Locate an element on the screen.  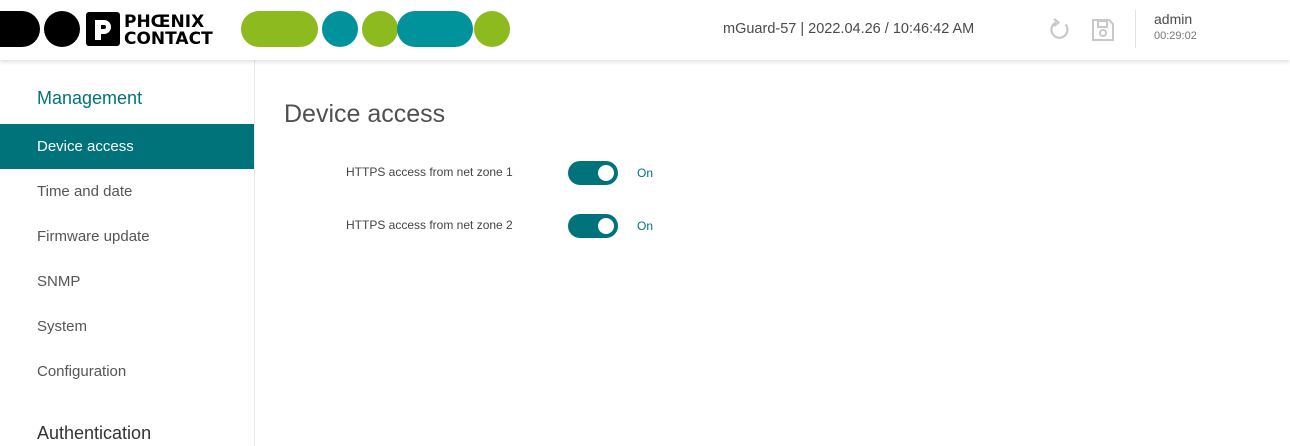
header-divider is located at coordinates (1135, 29).